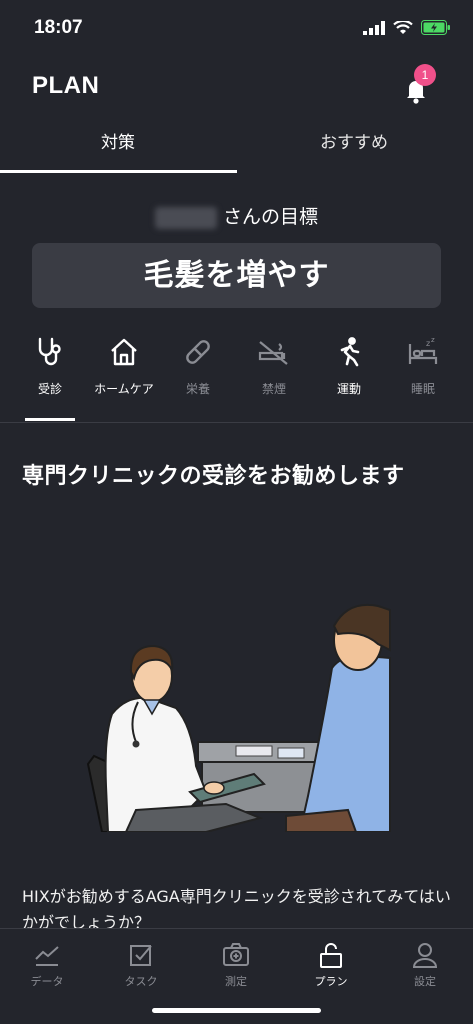 Image resolution: width=473 pixels, height=1024 pixels. I want to click on signal-icon, so click(374, 27).